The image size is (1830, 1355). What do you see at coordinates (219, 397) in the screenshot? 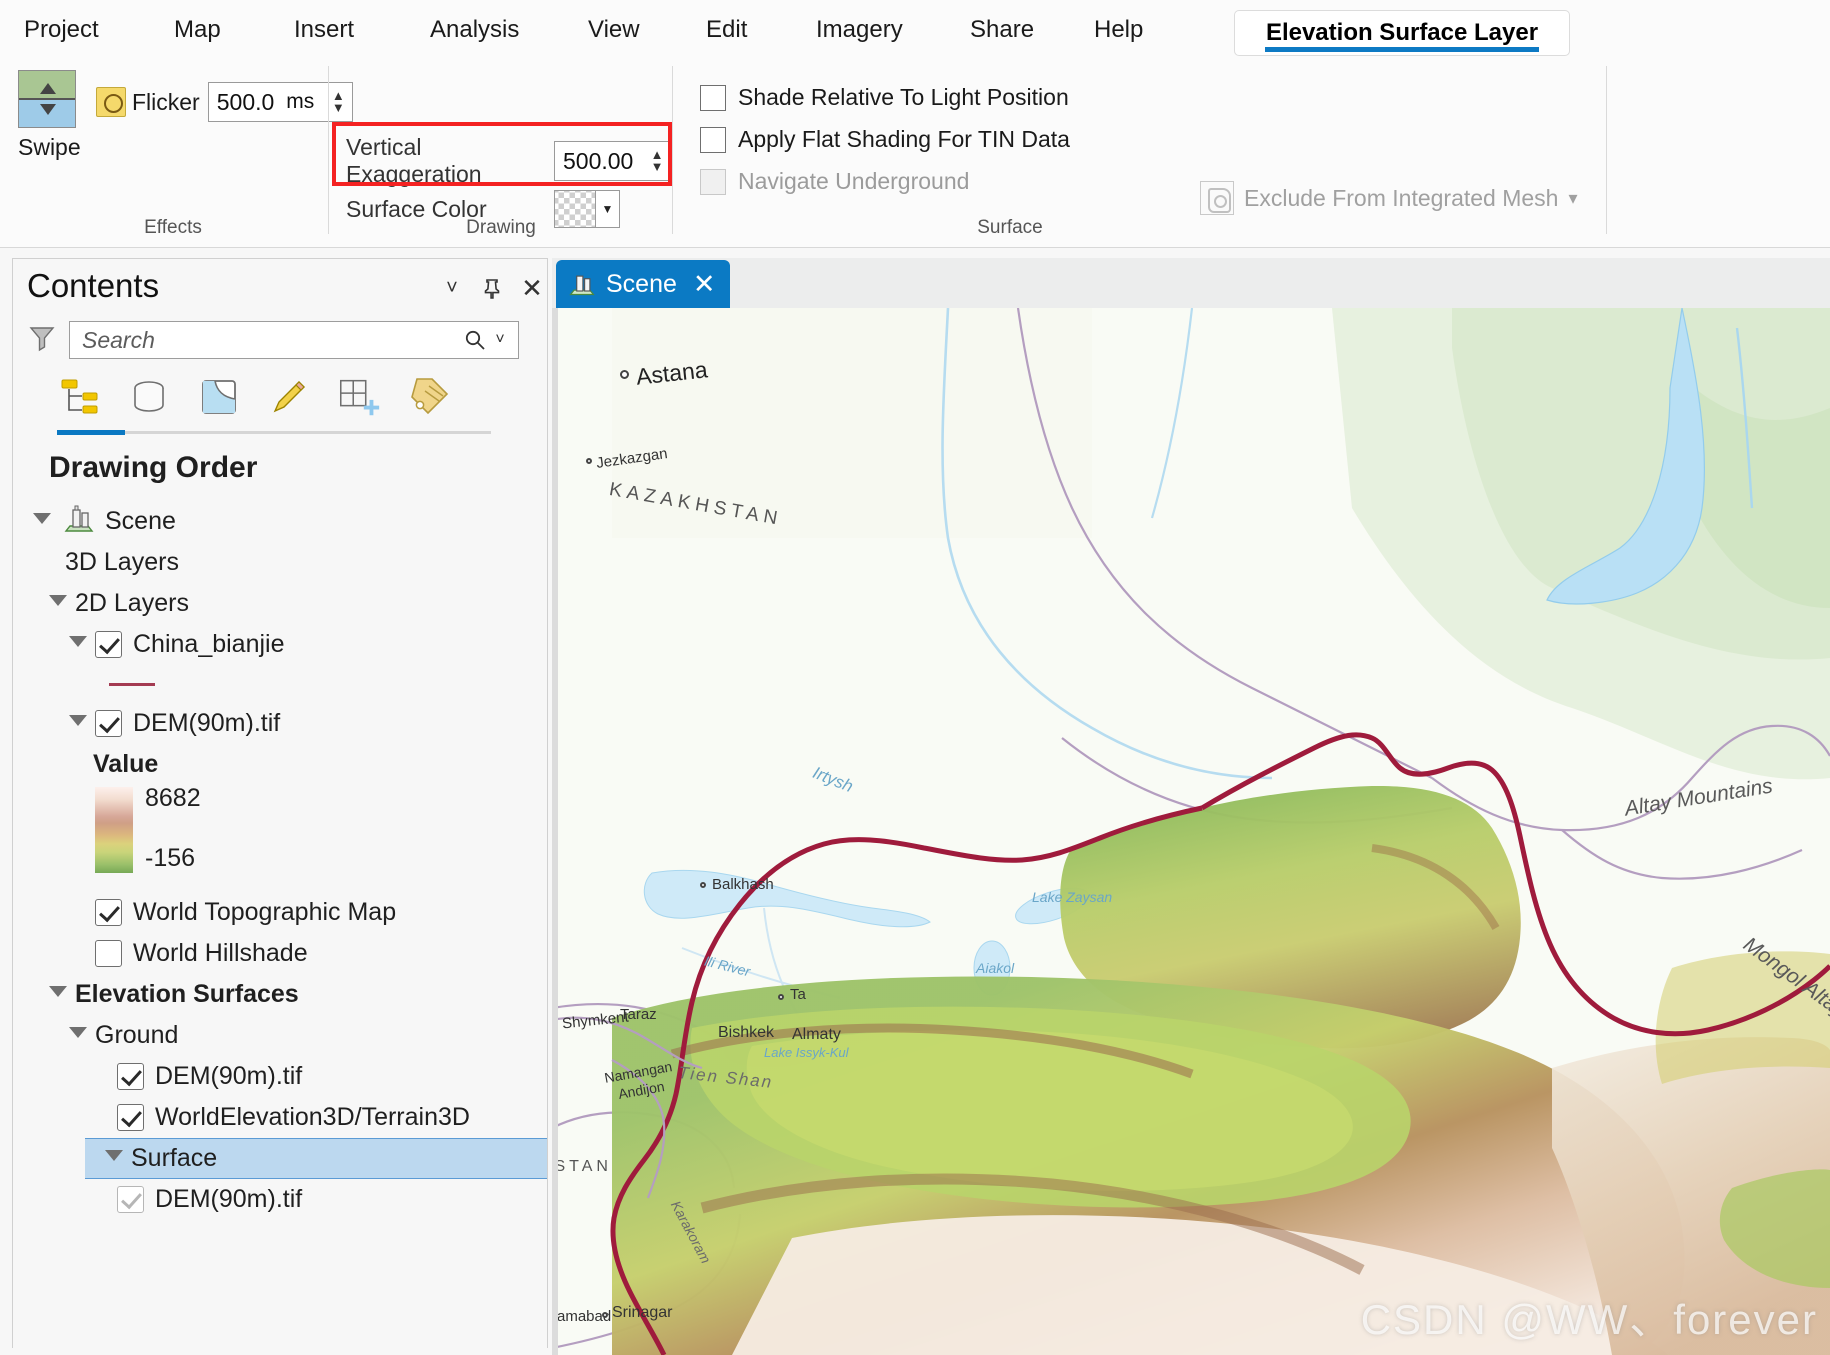
I see `selection-tab` at bounding box center [219, 397].